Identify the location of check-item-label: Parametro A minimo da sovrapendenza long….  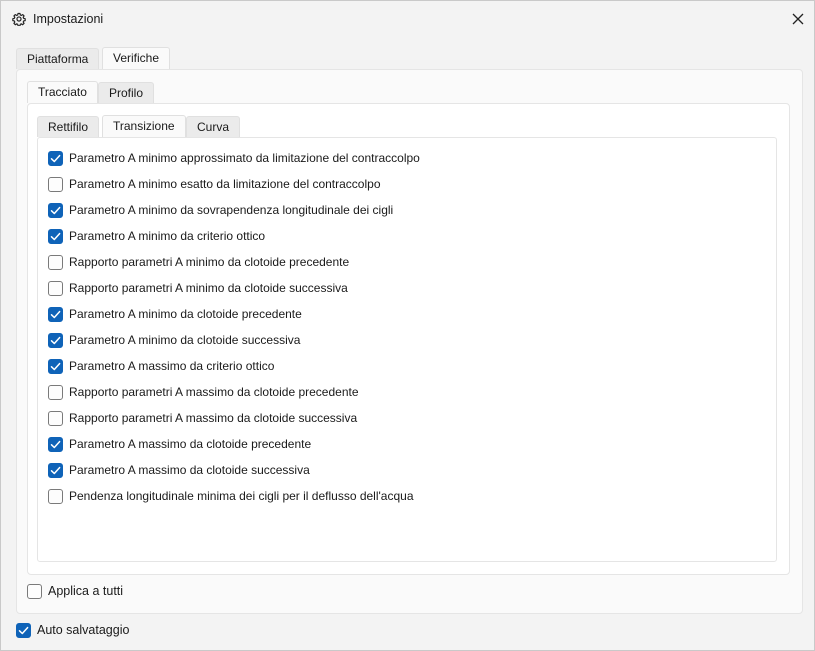
(231, 210).